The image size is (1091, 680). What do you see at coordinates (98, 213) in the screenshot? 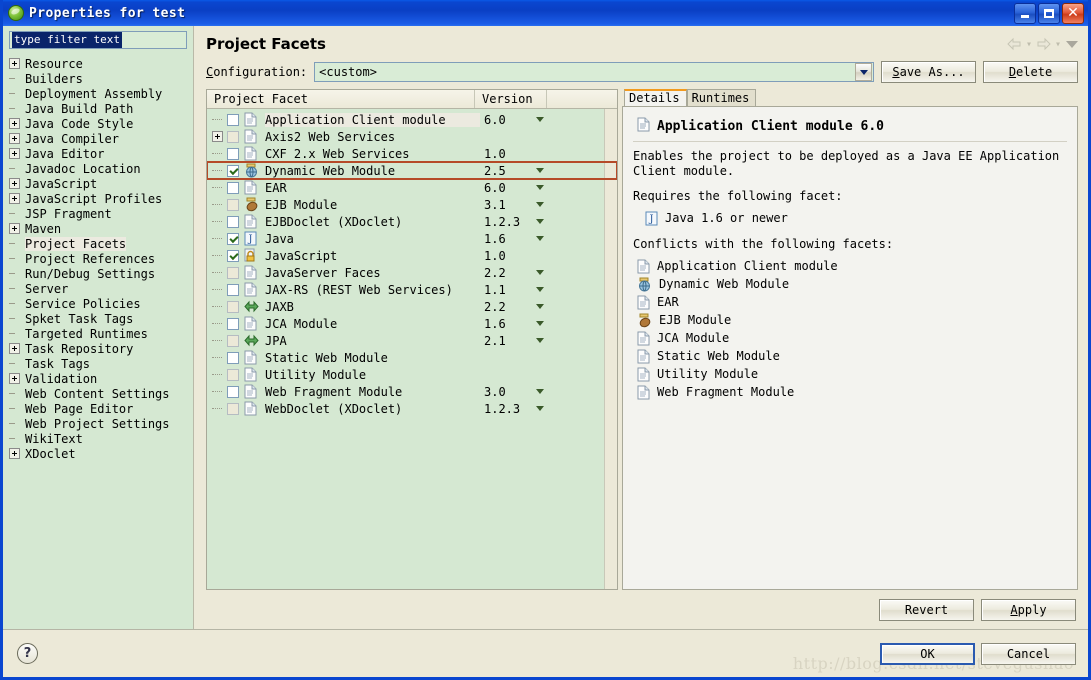
I see `sidebar-item-jsp-fragment: JSP Fragment` at bounding box center [98, 213].